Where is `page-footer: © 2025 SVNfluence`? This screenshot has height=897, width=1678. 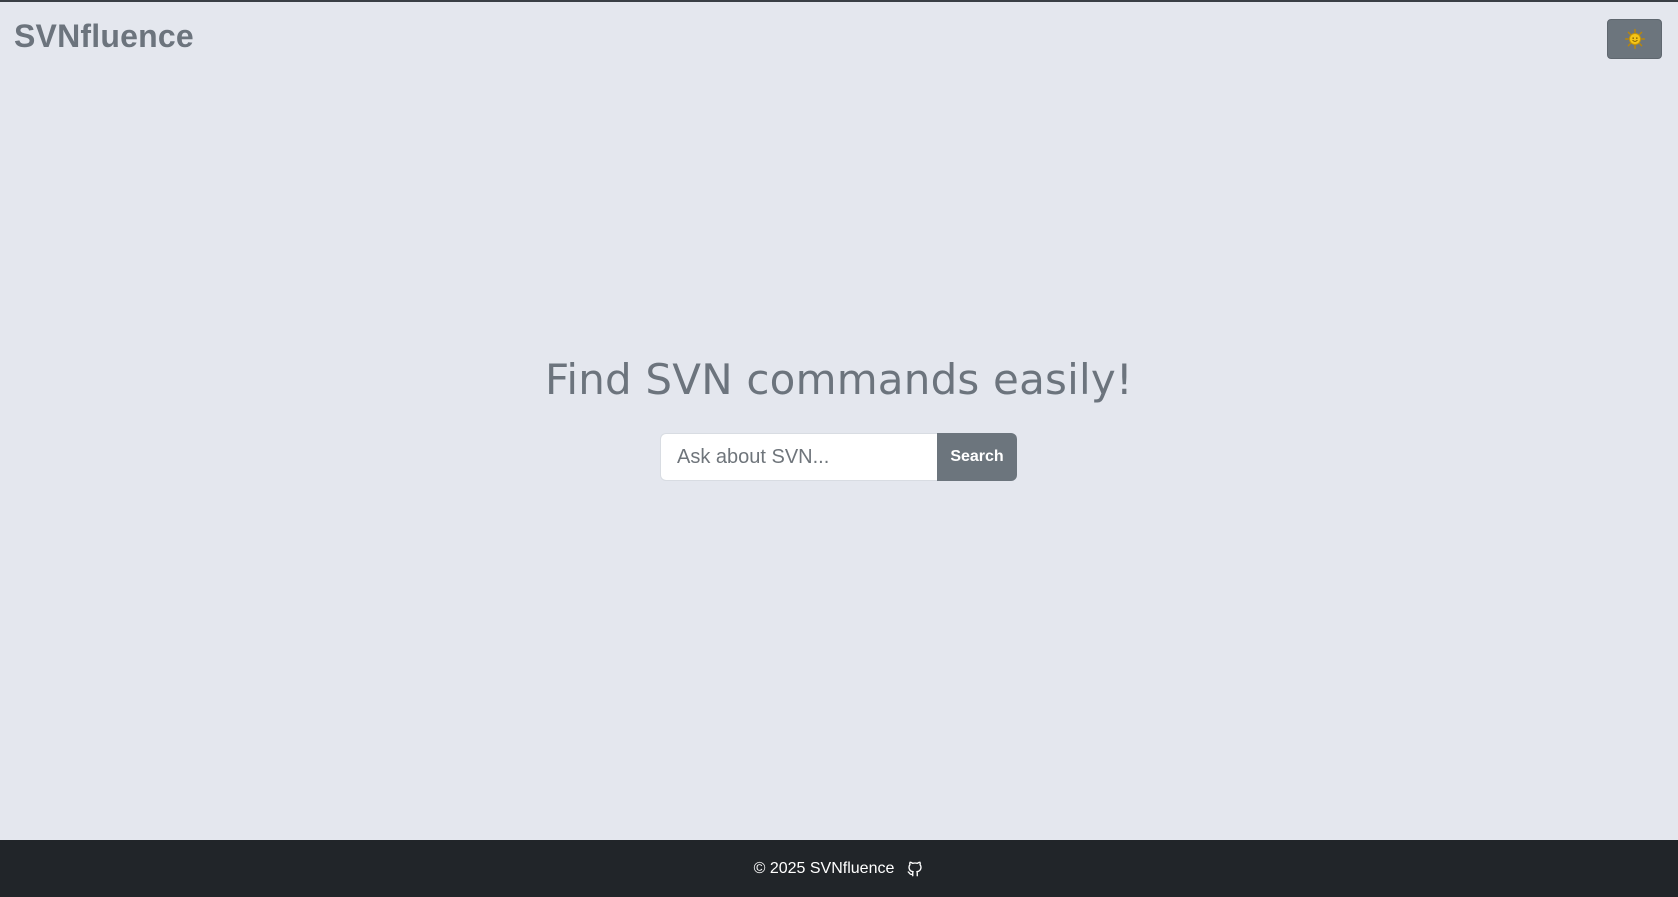
page-footer: © 2025 SVNfluence is located at coordinates (839, 868).